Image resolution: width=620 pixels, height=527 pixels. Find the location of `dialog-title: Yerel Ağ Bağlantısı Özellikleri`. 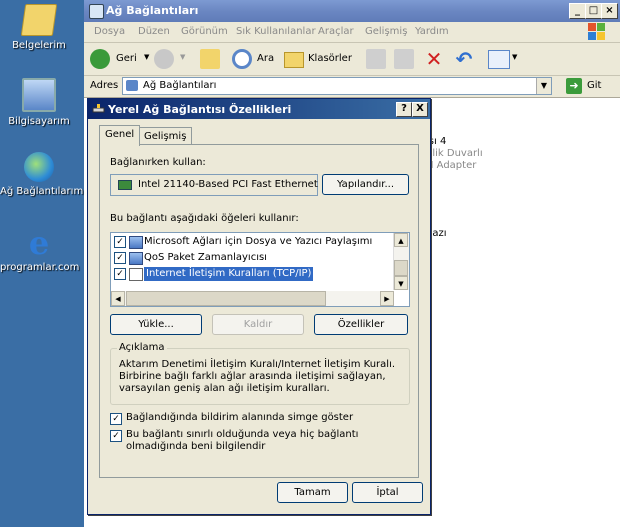

dialog-title: Yerel Ağ Bağlantısı Özellikleri is located at coordinates (200, 109).